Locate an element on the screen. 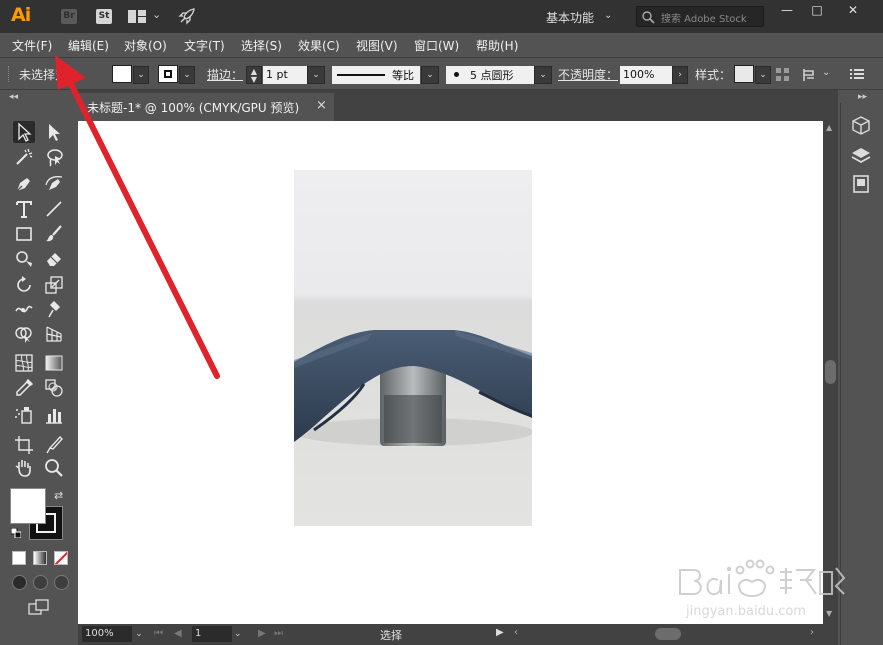 Image resolution: width=883 pixels, height=645 pixels. draw-inside-button is located at coordinates (61, 582).